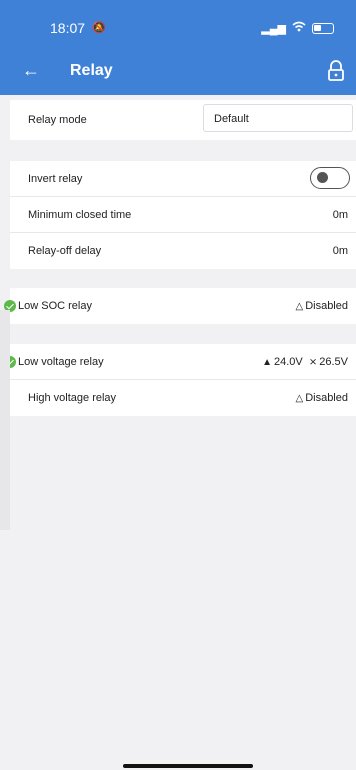 This screenshot has height=770, width=356. I want to click on relay-off-delay-value: 0m, so click(340, 251).